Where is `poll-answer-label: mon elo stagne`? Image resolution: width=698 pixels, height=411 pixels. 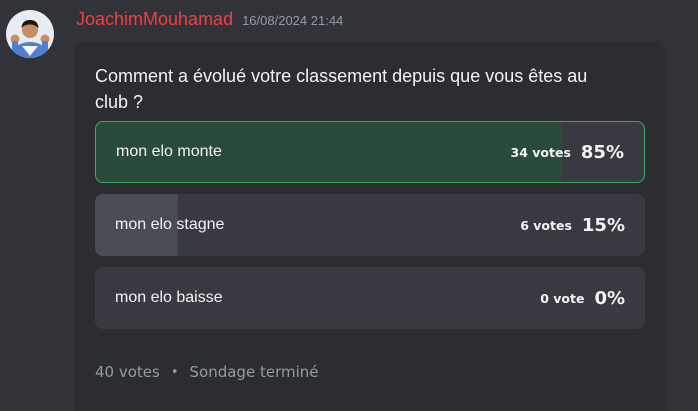 poll-answer-label: mon elo stagne is located at coordinates (170, 224).